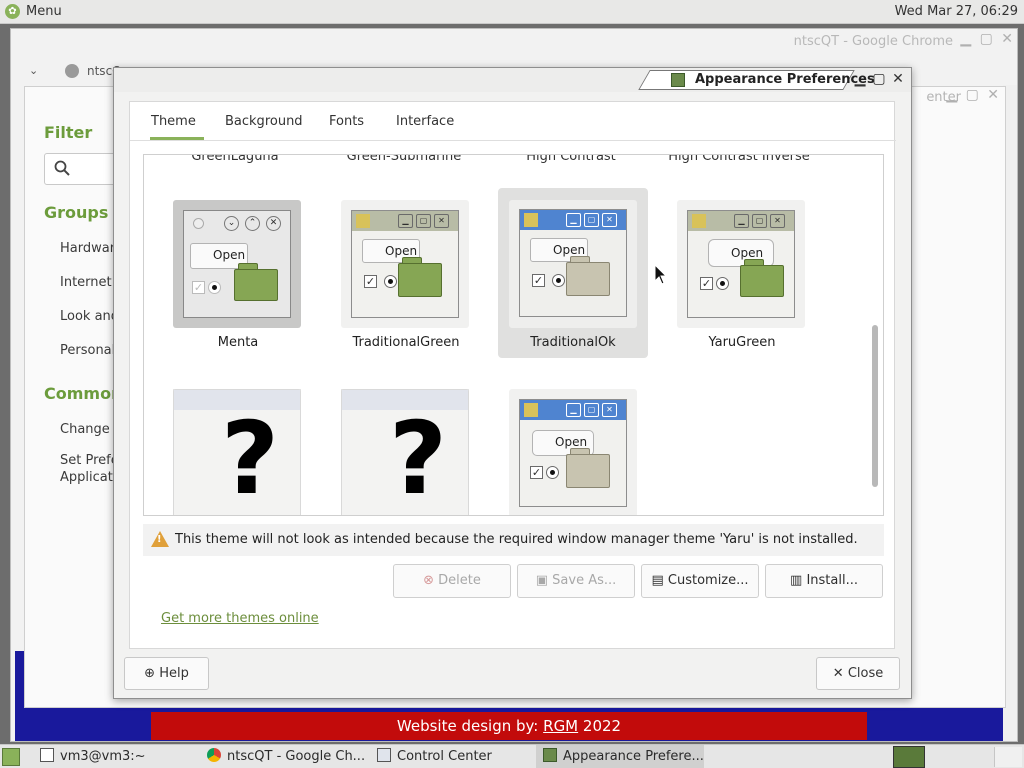 The image size is (1024, 768). Describe the element at coordinates (678, 80) in the screenshot. I see `appearance-app-icon` at that location.